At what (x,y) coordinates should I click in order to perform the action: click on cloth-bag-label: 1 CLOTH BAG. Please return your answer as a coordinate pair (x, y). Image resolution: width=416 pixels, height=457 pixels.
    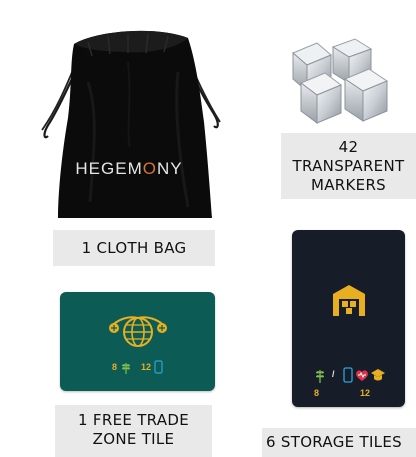
    Looking at the image, I should click on (134, 248).